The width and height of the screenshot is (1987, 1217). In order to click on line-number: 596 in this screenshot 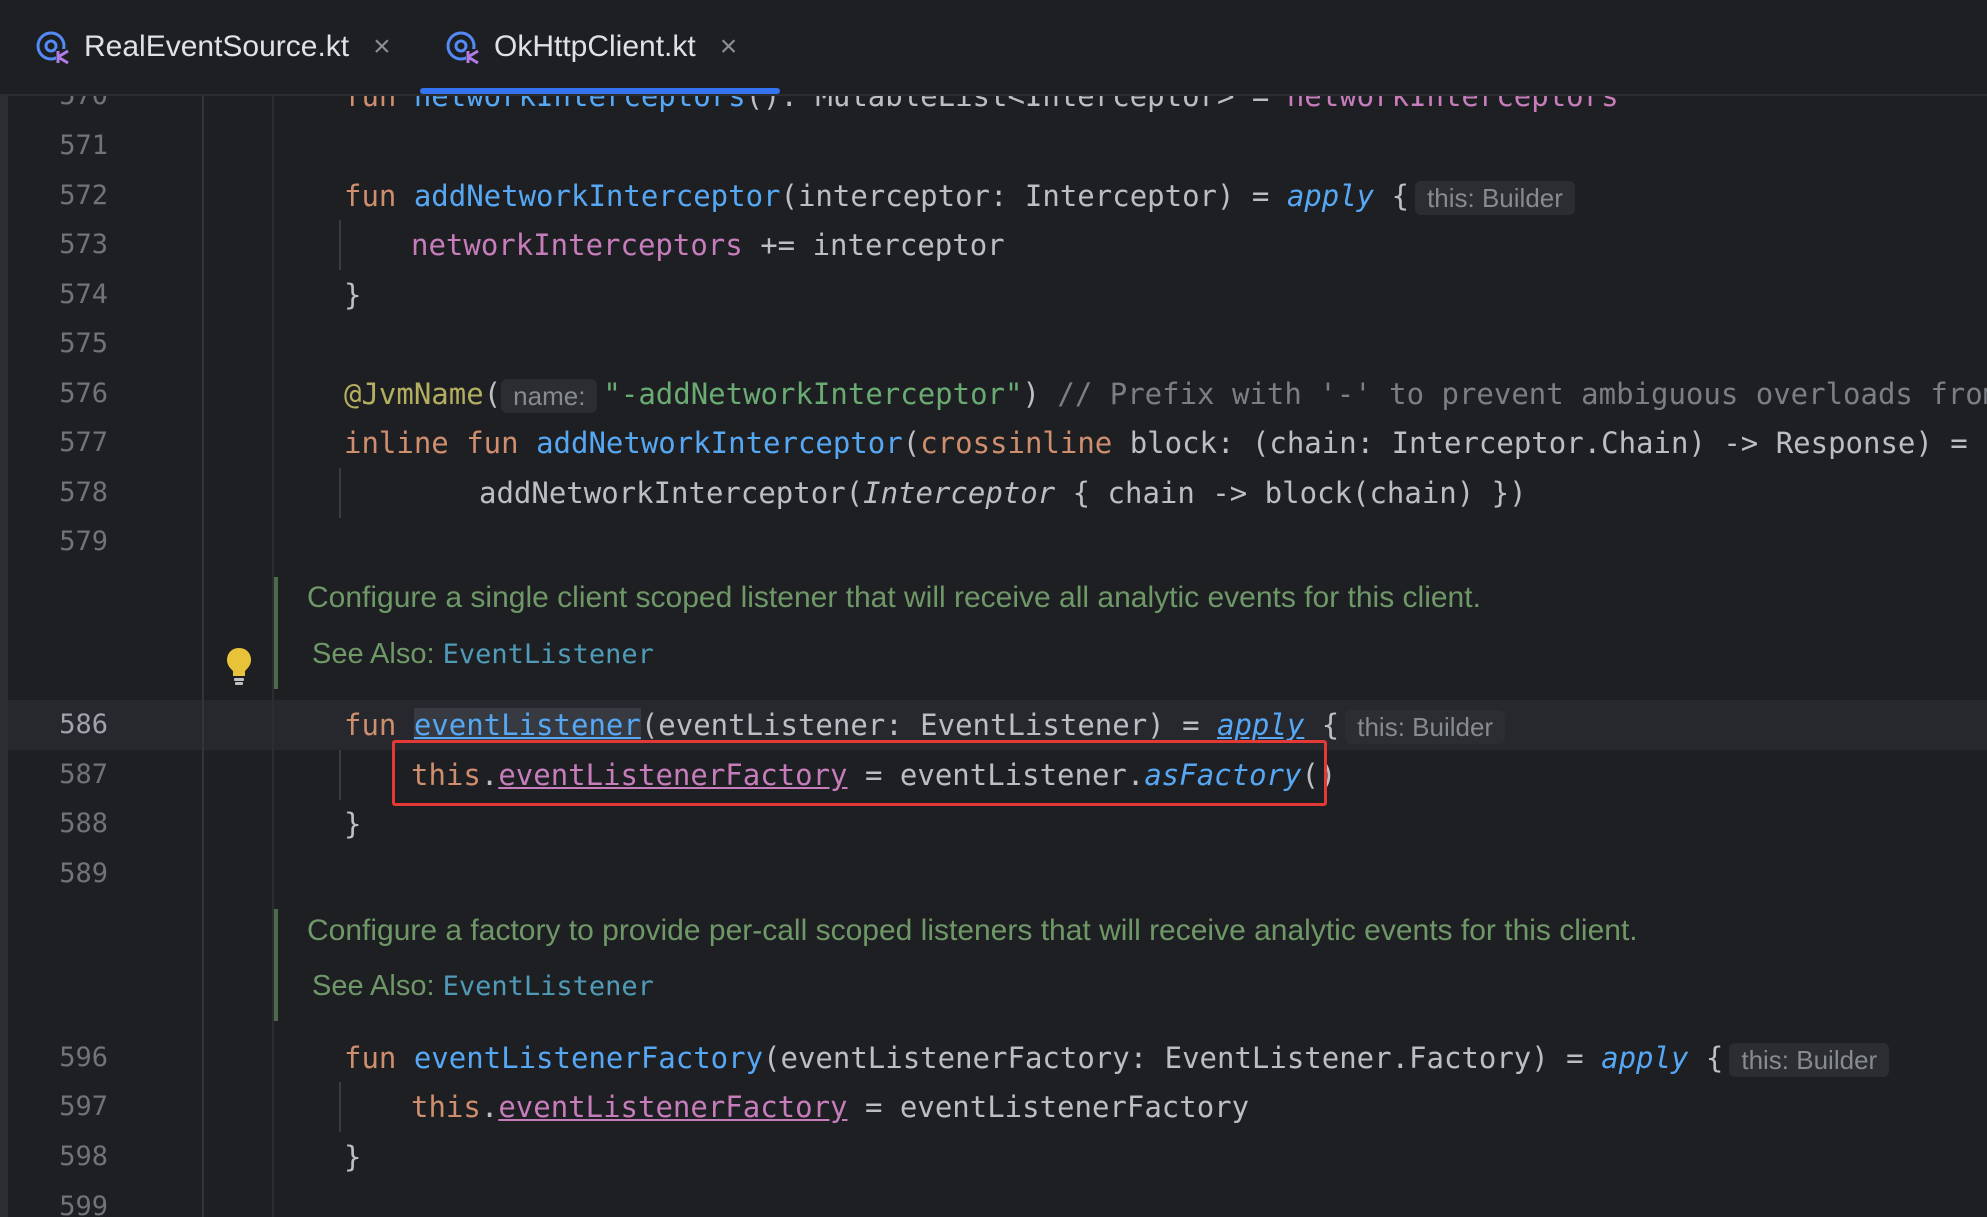, I will do `click(83, 1057)`.